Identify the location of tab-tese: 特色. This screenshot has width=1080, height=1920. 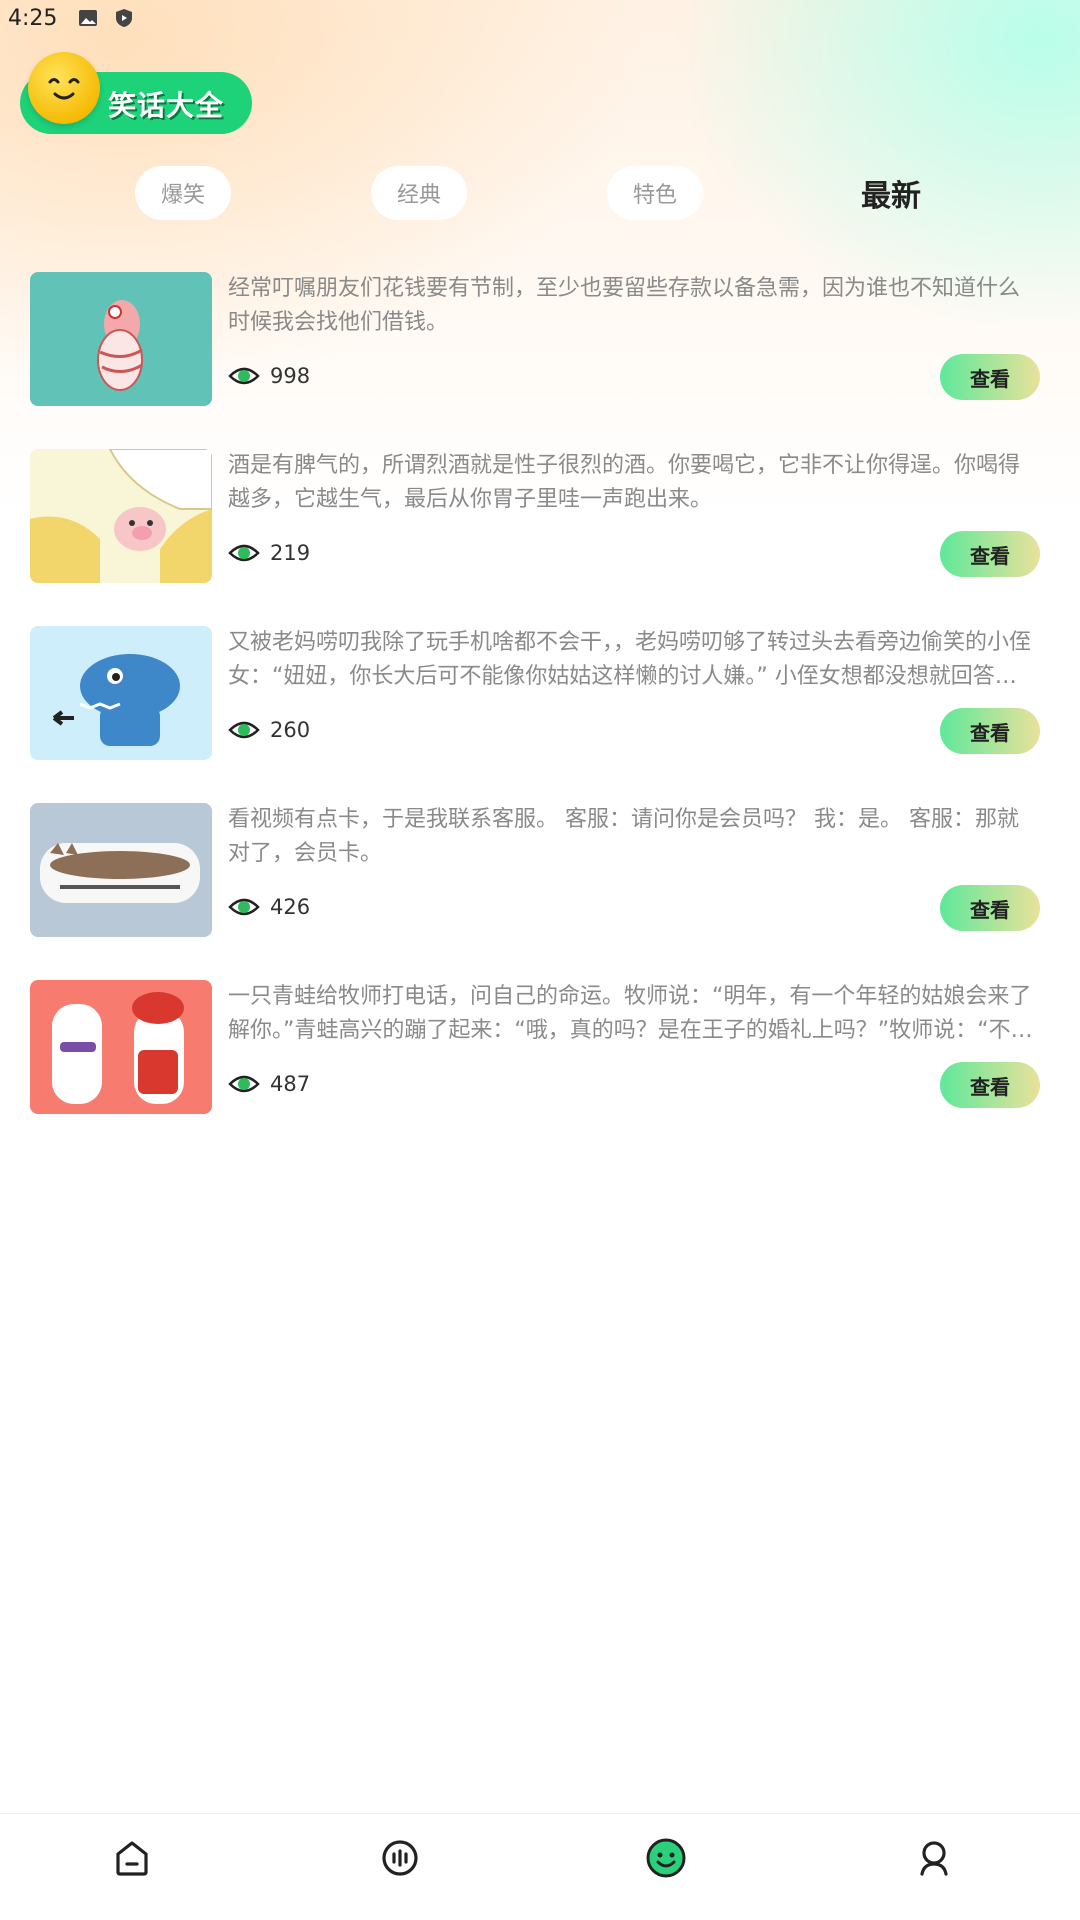
(655, 193).